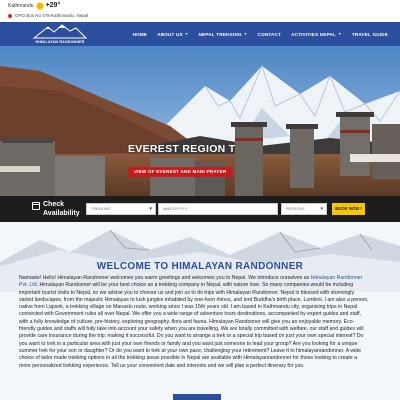  Describe the element at coordinates (54, 204) in the screenshot. I see `check-availability-line1: Check` at that location.